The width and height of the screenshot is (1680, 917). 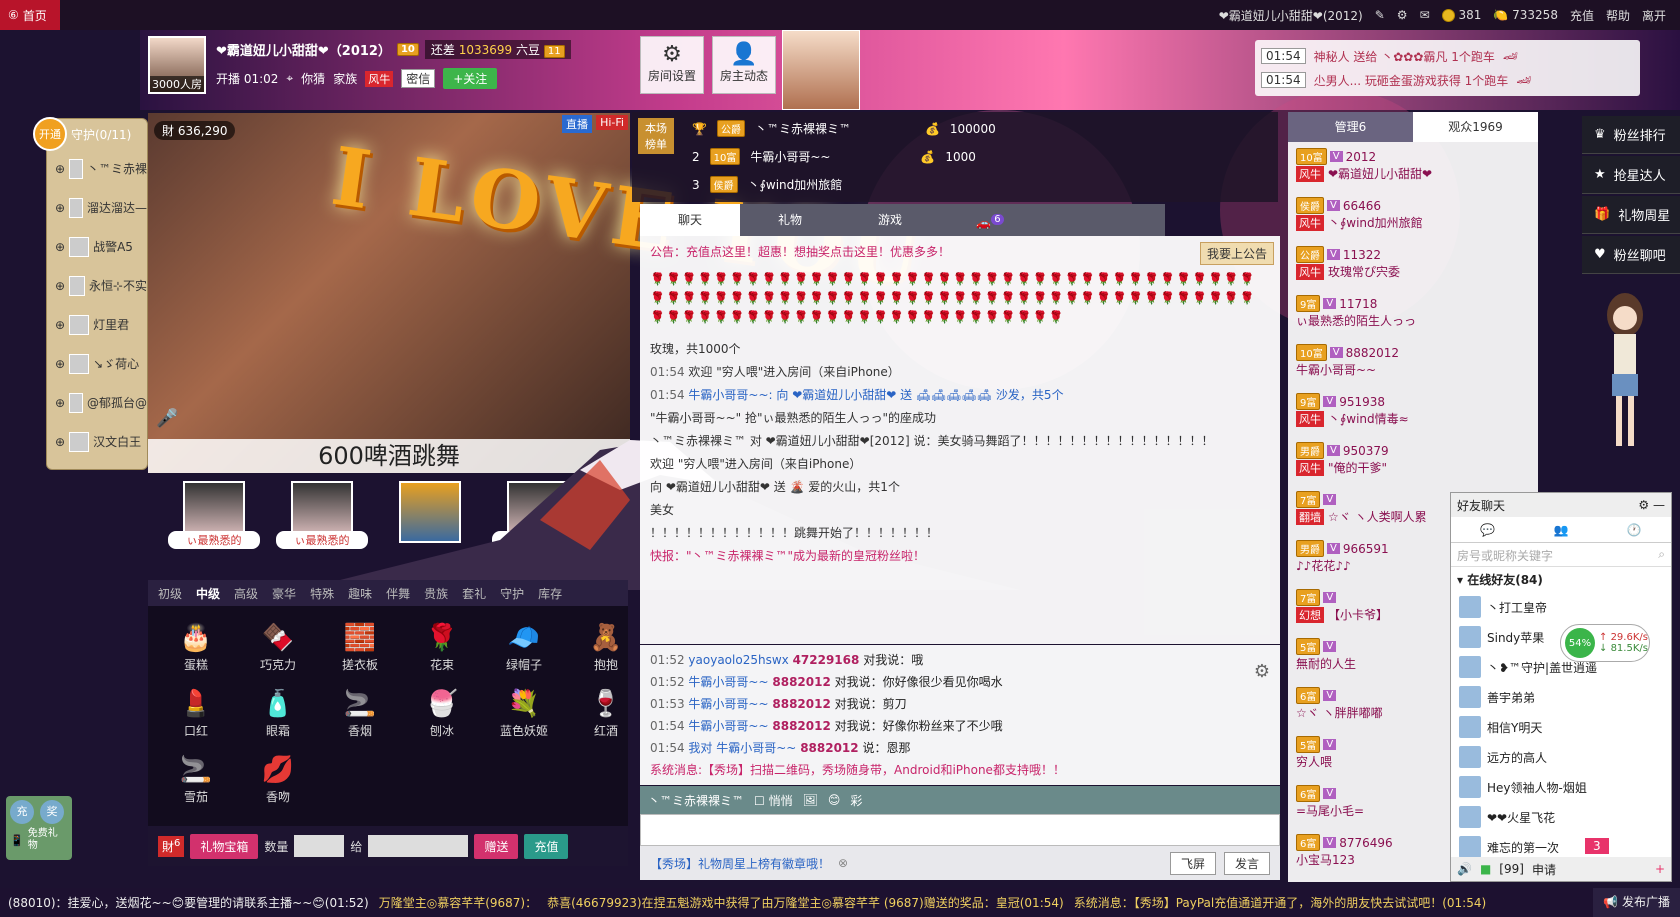 What do you see at coordinates (1560, 529) in the screenshot?
I see `group-icon: 👥` at bounding box center [1560, 529].